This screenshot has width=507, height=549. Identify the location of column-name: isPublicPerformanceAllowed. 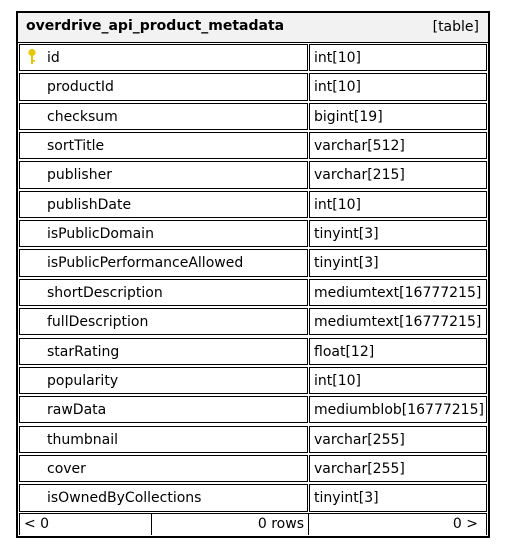
(163, 263).